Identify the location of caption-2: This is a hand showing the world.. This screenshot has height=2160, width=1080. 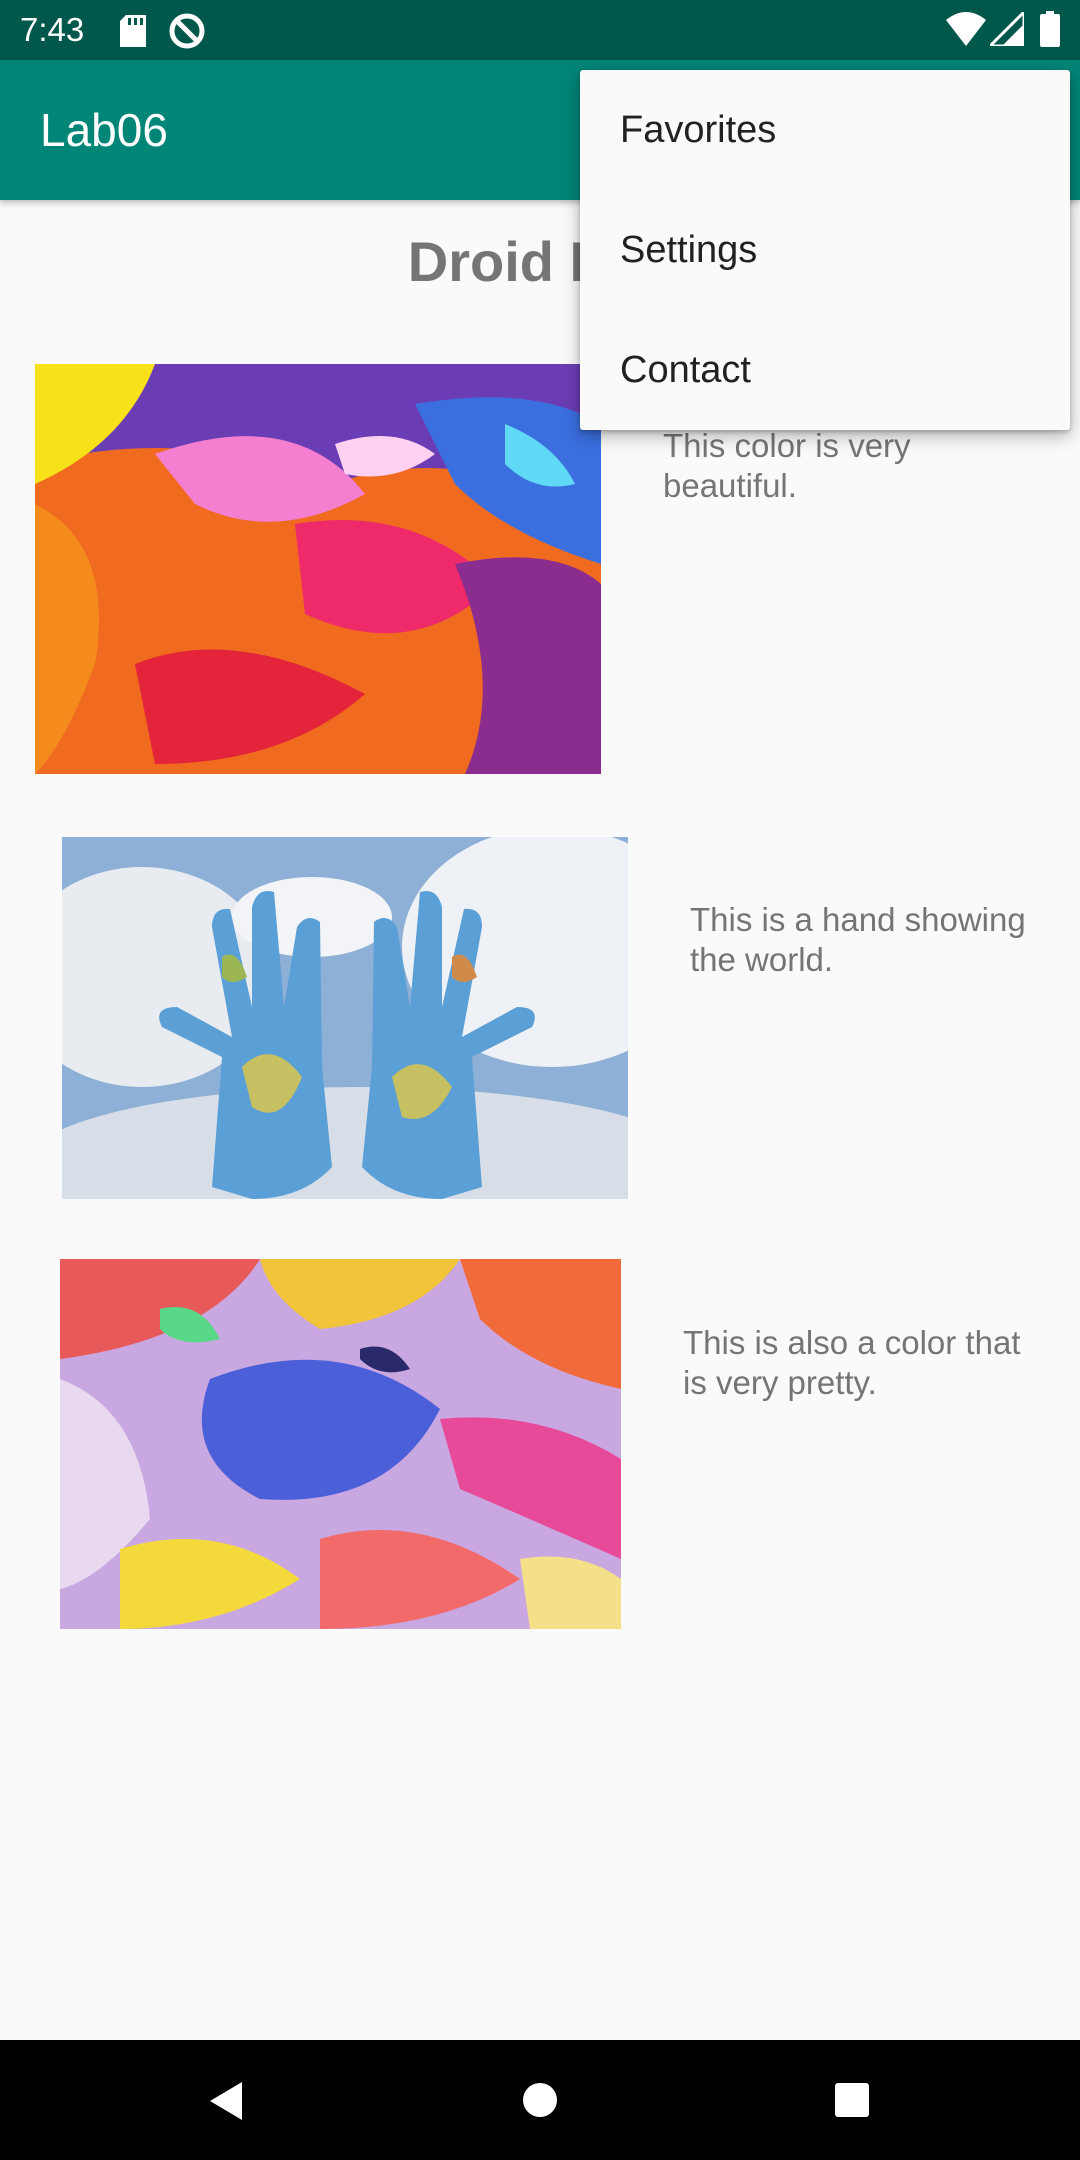
(858, 939).